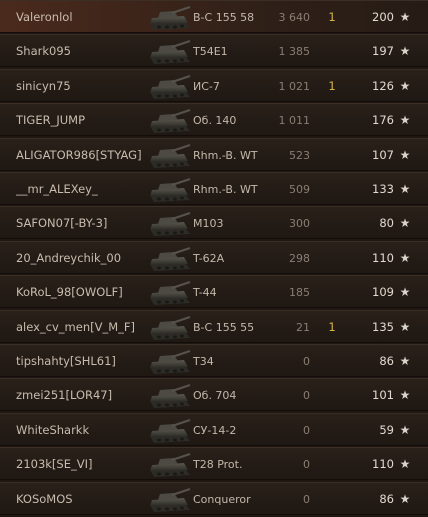  I want to click on player-row: SAFON07[-BY-3] M103 300 80 ★, so click(214, 222).